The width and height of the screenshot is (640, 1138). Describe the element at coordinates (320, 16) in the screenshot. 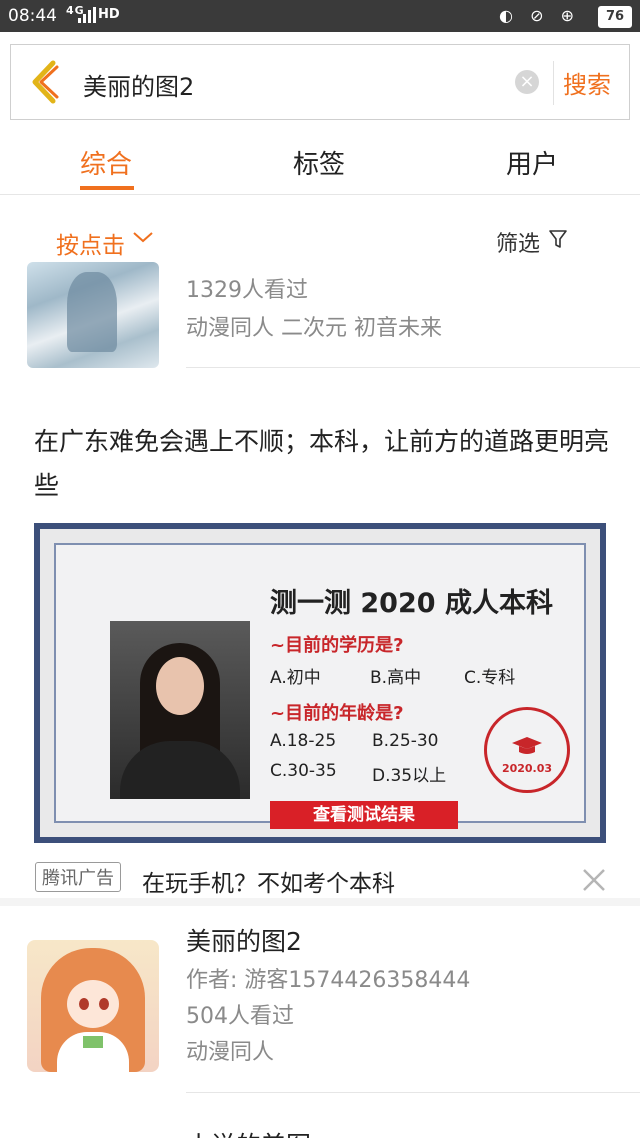

I see `status-bar: 08:44 4G HD ◐ ⊘ ⊕ 76` at that location.